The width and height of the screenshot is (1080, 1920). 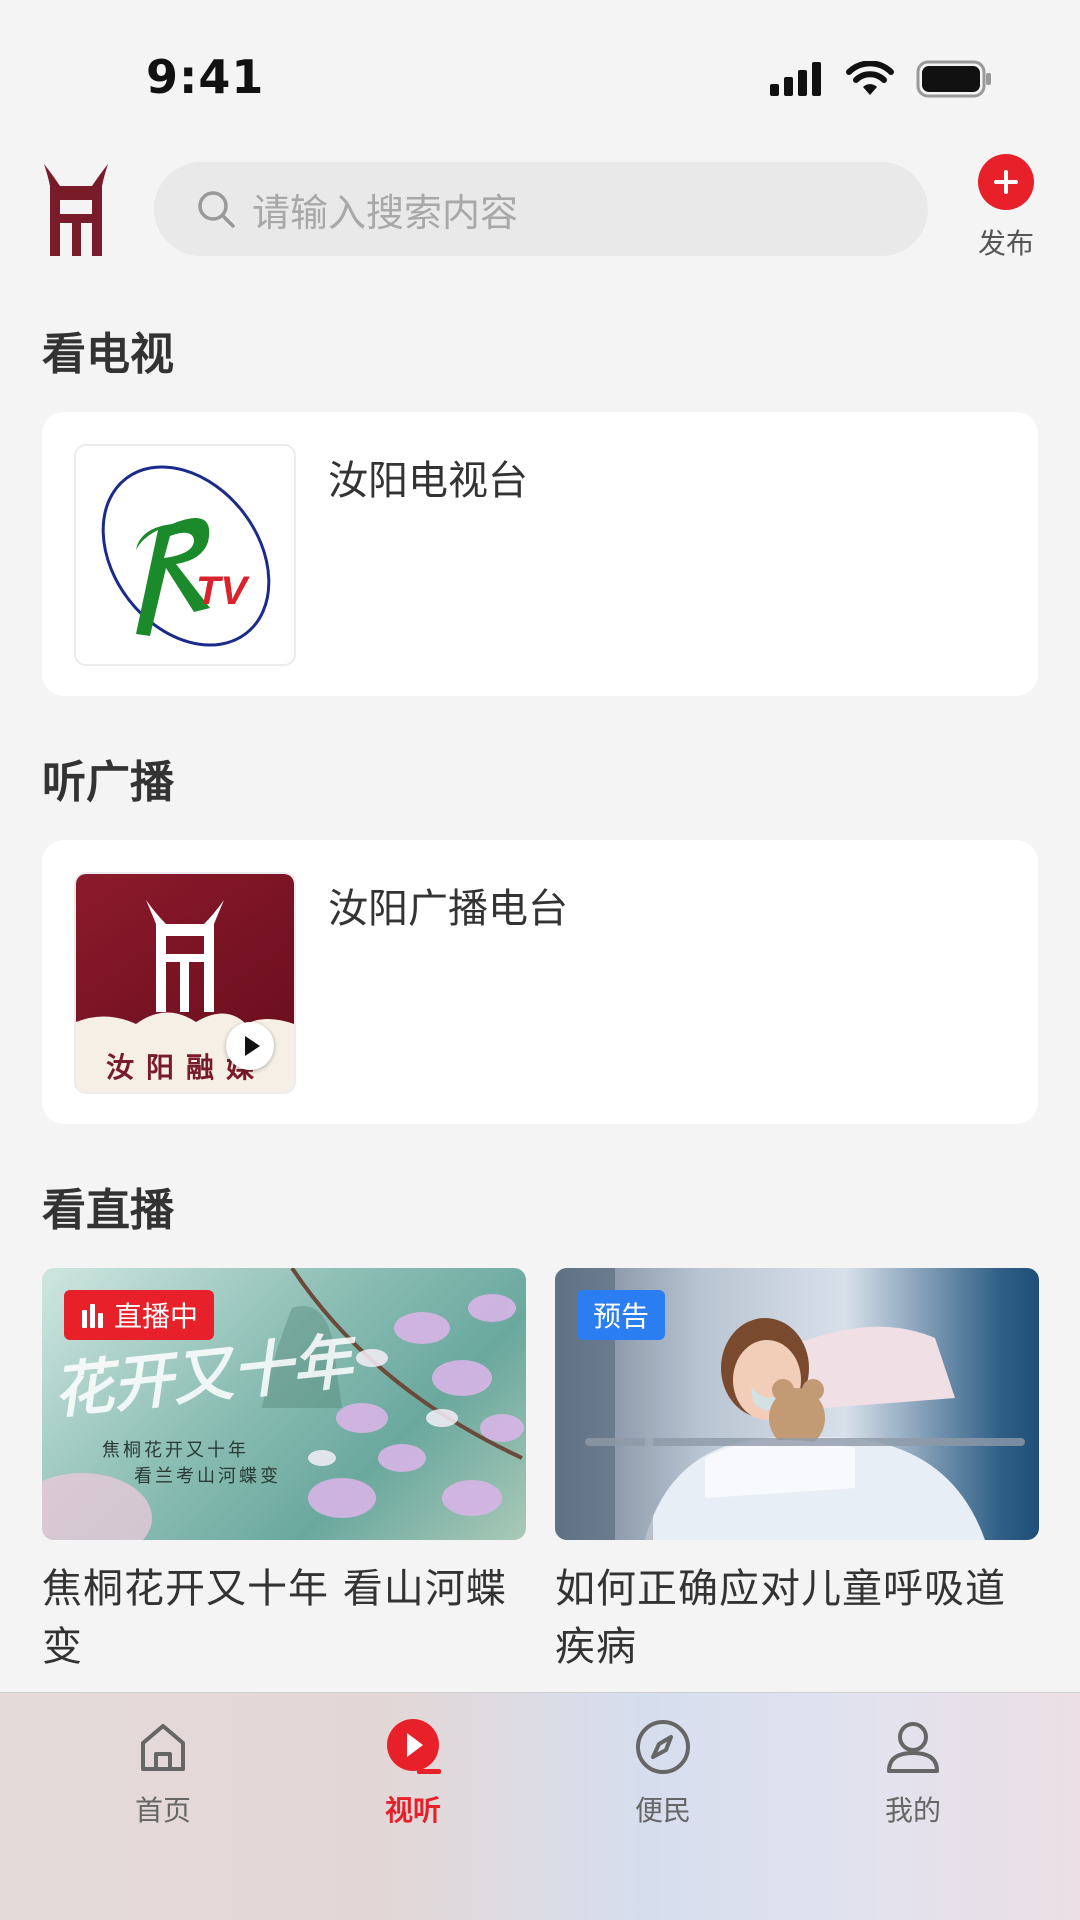 What do you see at coordinates (205, 77) in the screenshot?
I see `status-time: 9:41` at bounding box center [205, 77].